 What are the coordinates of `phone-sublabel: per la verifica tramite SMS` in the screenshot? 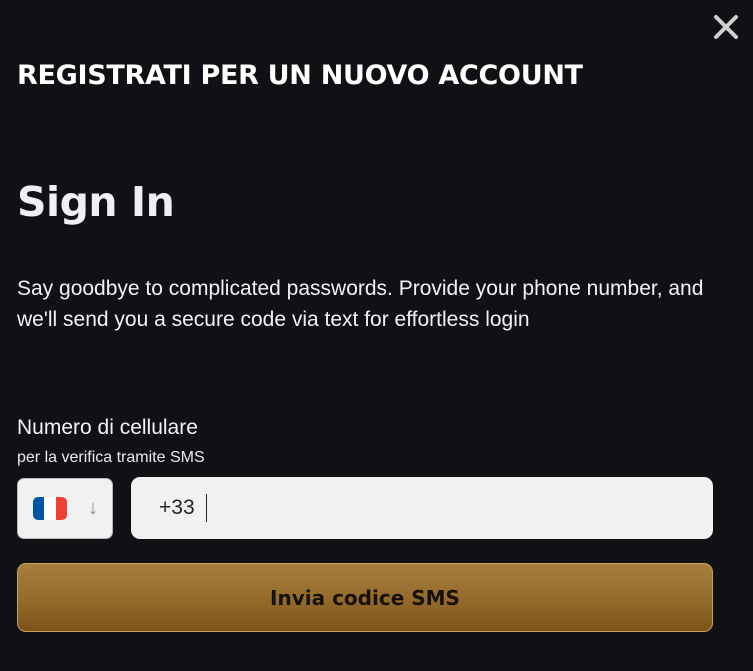 It's located at (111, 457).